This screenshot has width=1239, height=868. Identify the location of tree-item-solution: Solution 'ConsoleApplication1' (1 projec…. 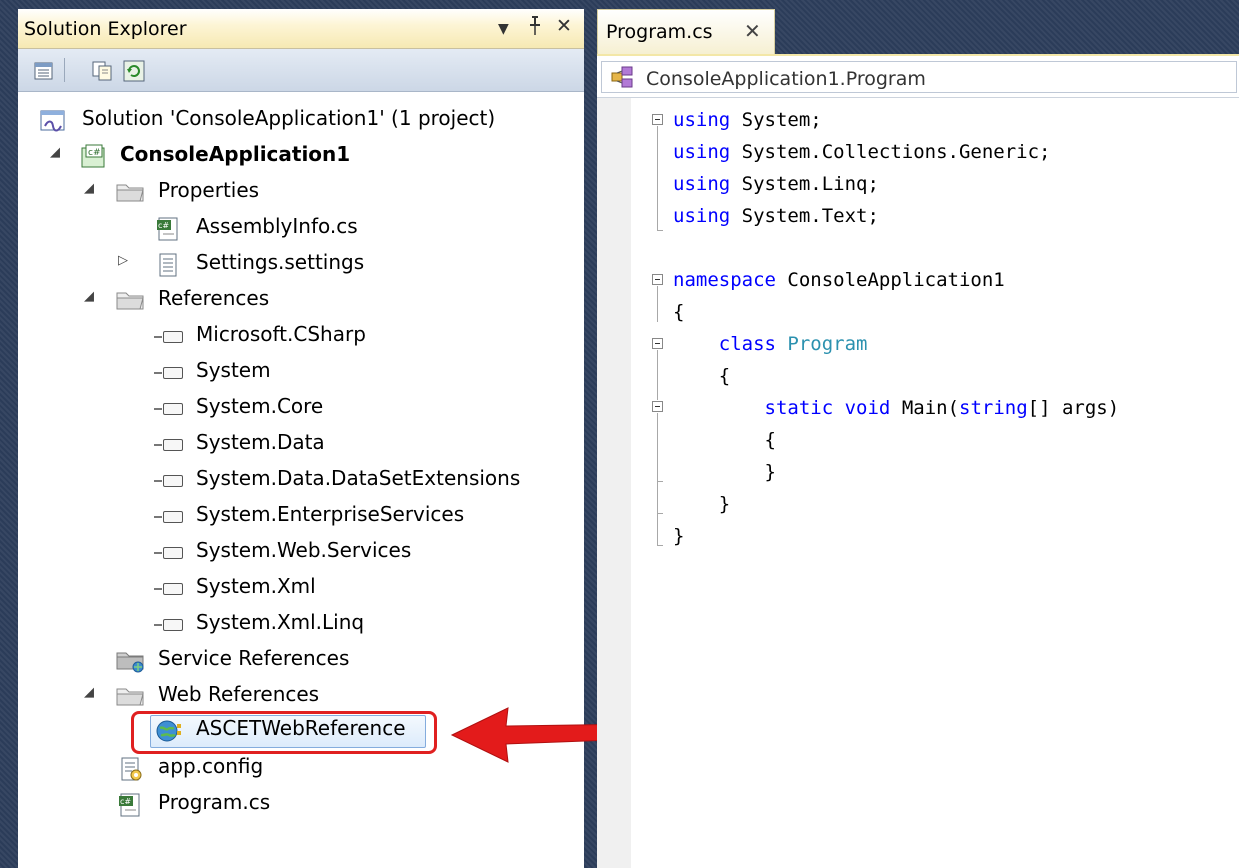
(298, 120).